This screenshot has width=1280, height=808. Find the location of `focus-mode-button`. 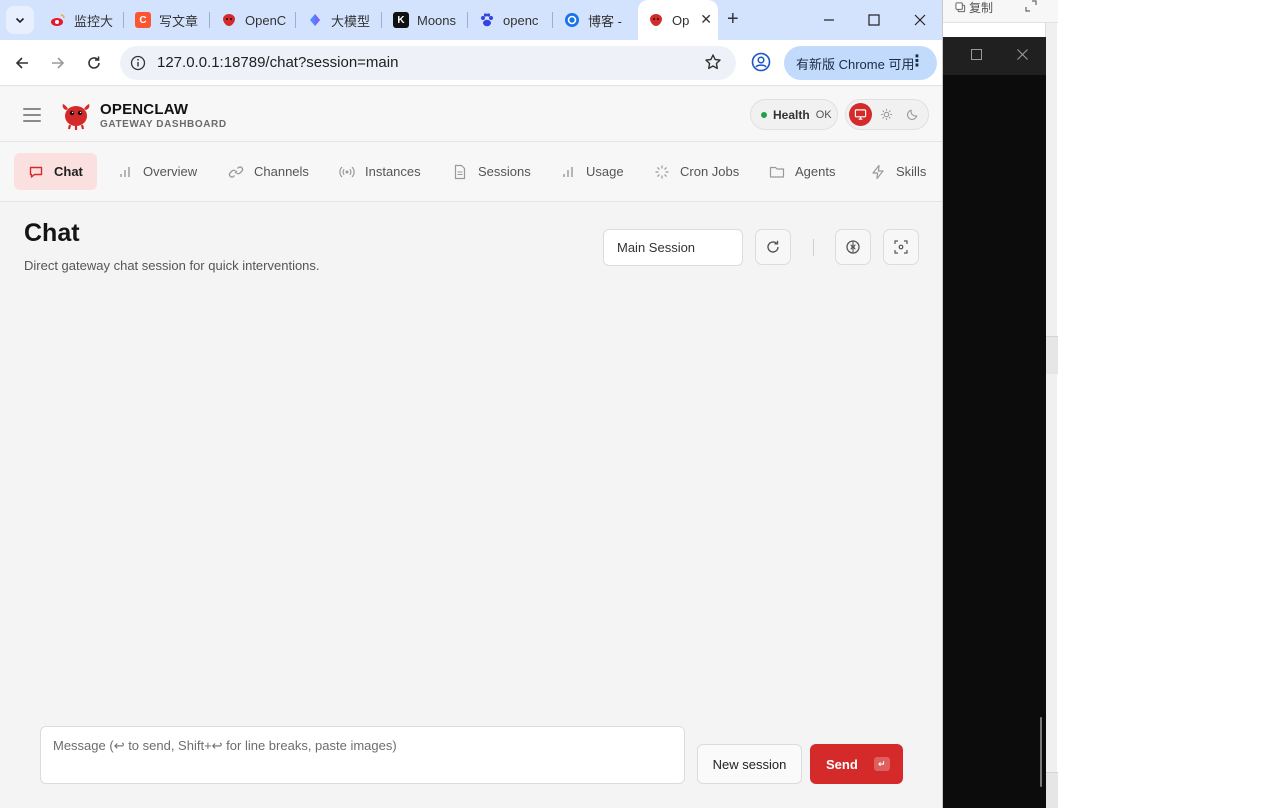

focus-mode-button is located at coordinates (901, 247).